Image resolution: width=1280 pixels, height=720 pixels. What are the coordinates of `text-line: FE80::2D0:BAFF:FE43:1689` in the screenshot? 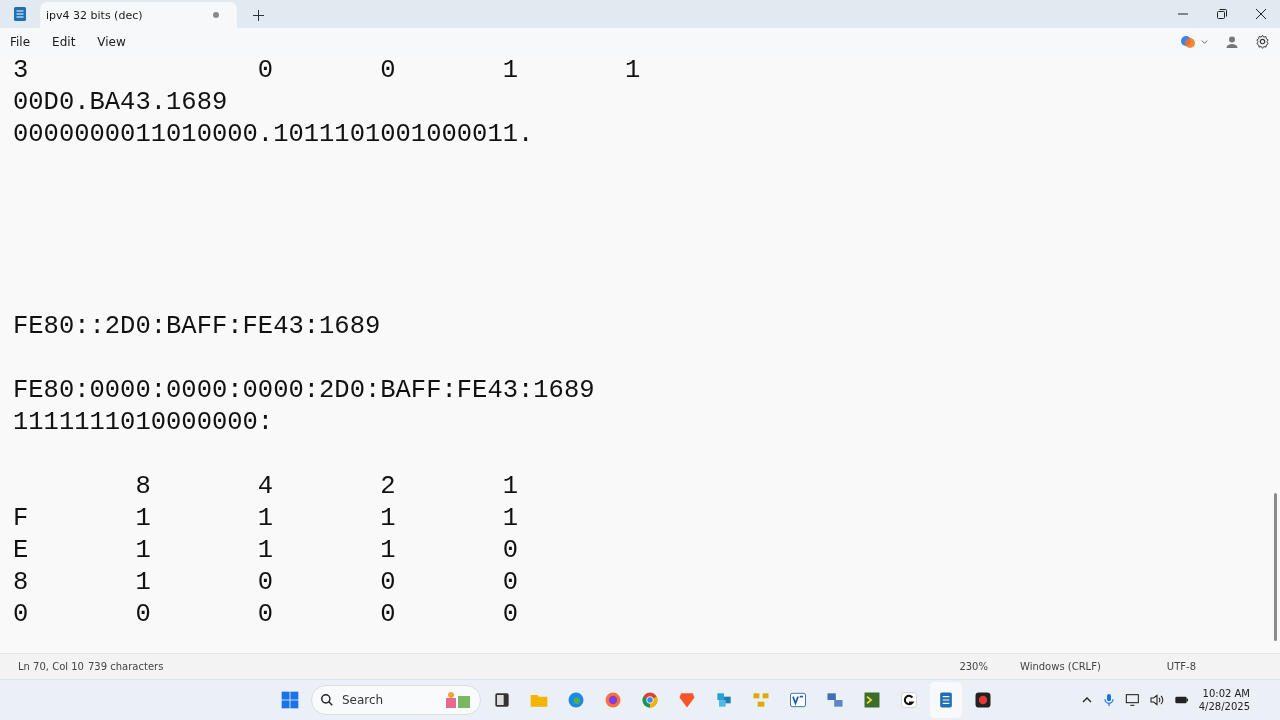 It's located at (197, 326).